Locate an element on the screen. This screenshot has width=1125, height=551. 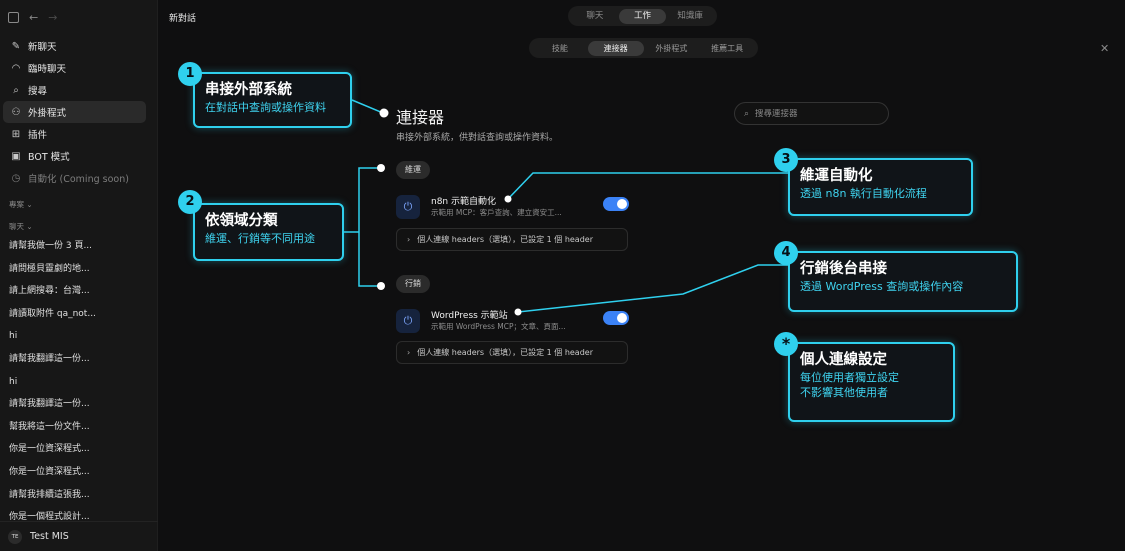
callout-sub: 維運、行銷等不同用途 is located at coordinates (260, 238).